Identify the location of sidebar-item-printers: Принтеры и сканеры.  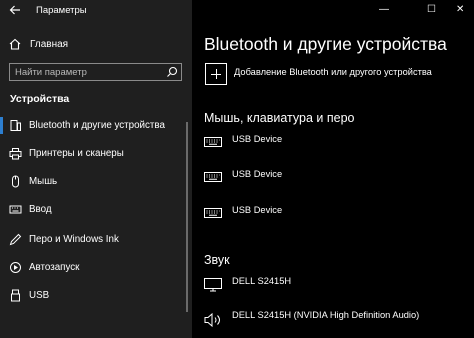
(92, 154).